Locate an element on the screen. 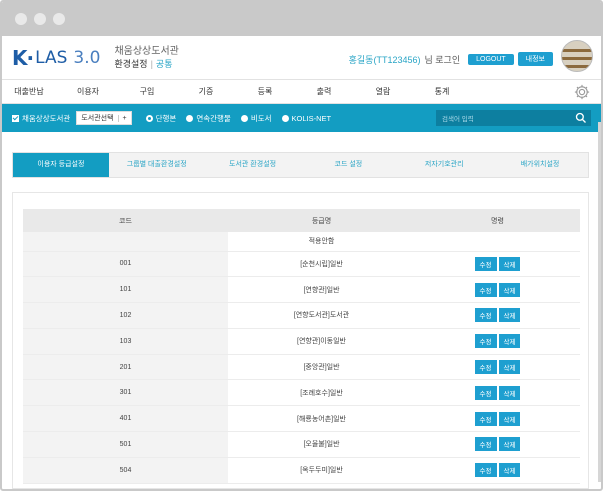 The height and width of the screenshot is (491, 603). table-row: 001 [순천시립]일반 수정 삭제 is located at coordinates (301, 264).